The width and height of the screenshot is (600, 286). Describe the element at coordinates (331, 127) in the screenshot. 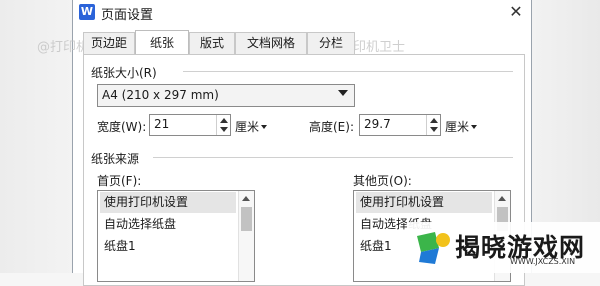

I see `height-label: 高度(E):` at that location.